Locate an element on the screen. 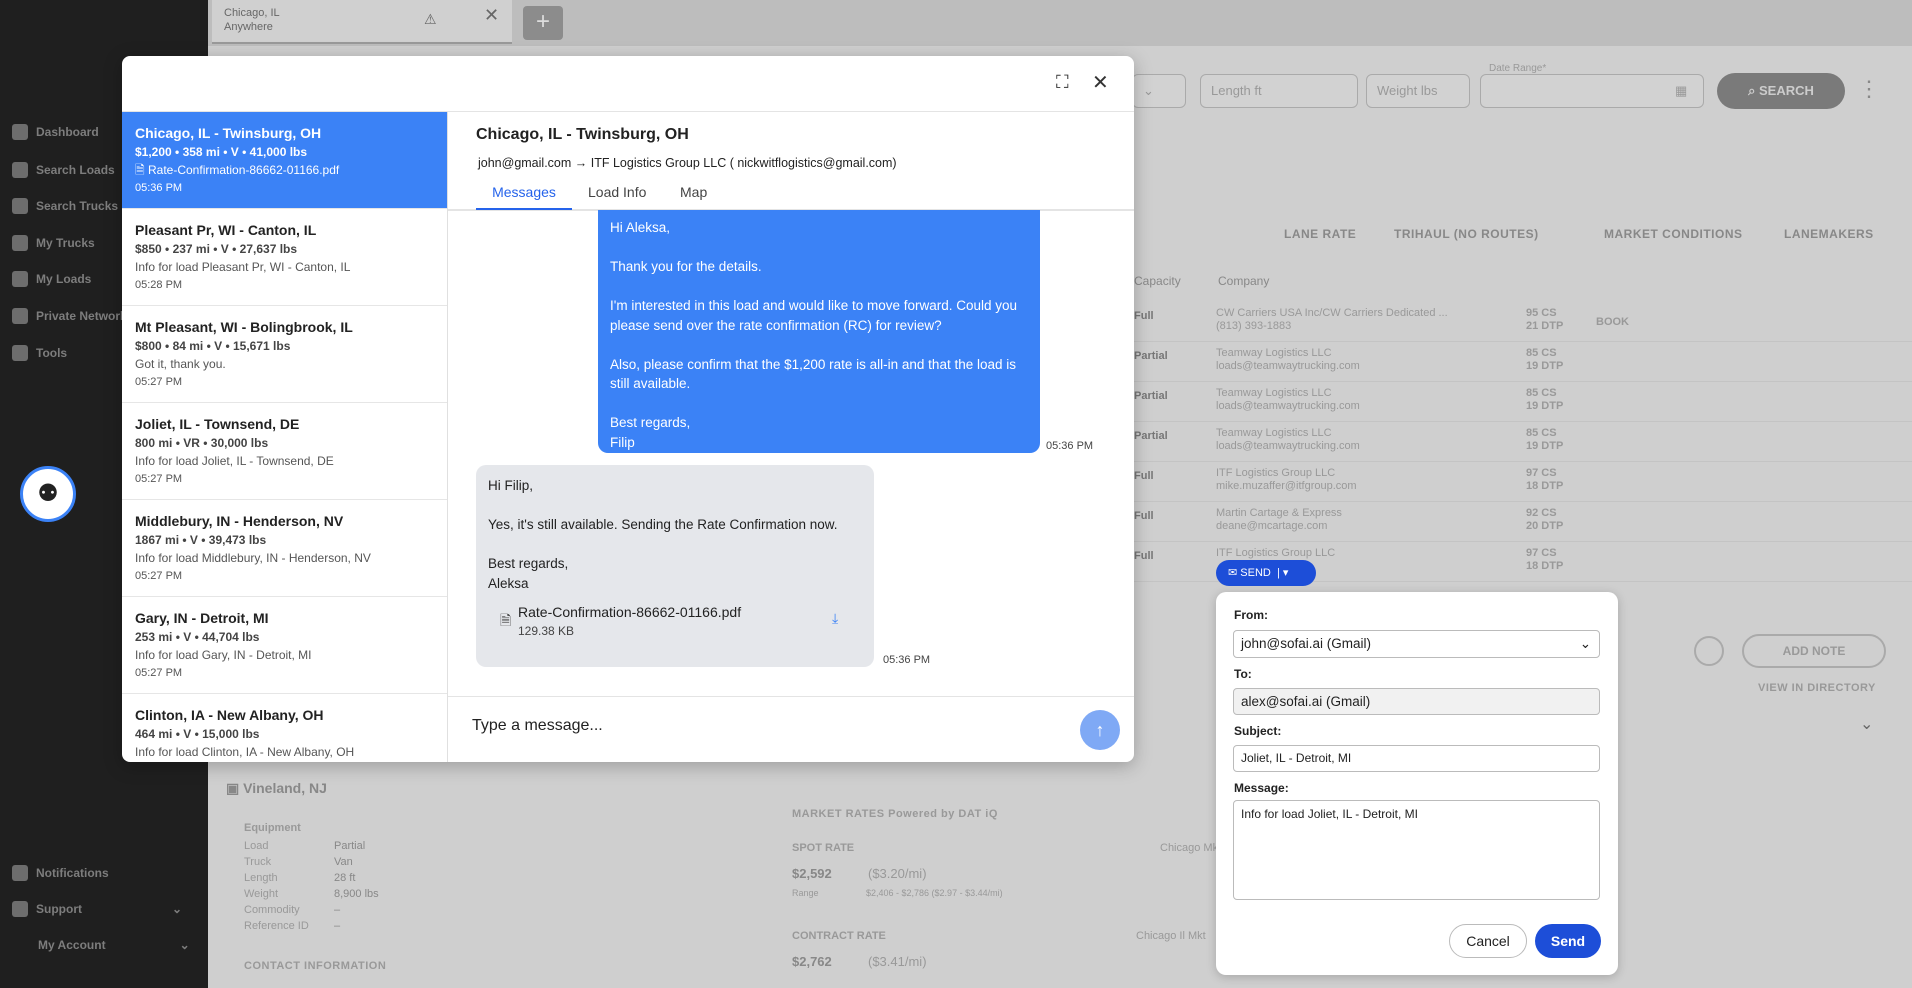 The width and height of the screenshot is (1912, 988). subject-label: Subject: is located at coordinates (1258, 731).